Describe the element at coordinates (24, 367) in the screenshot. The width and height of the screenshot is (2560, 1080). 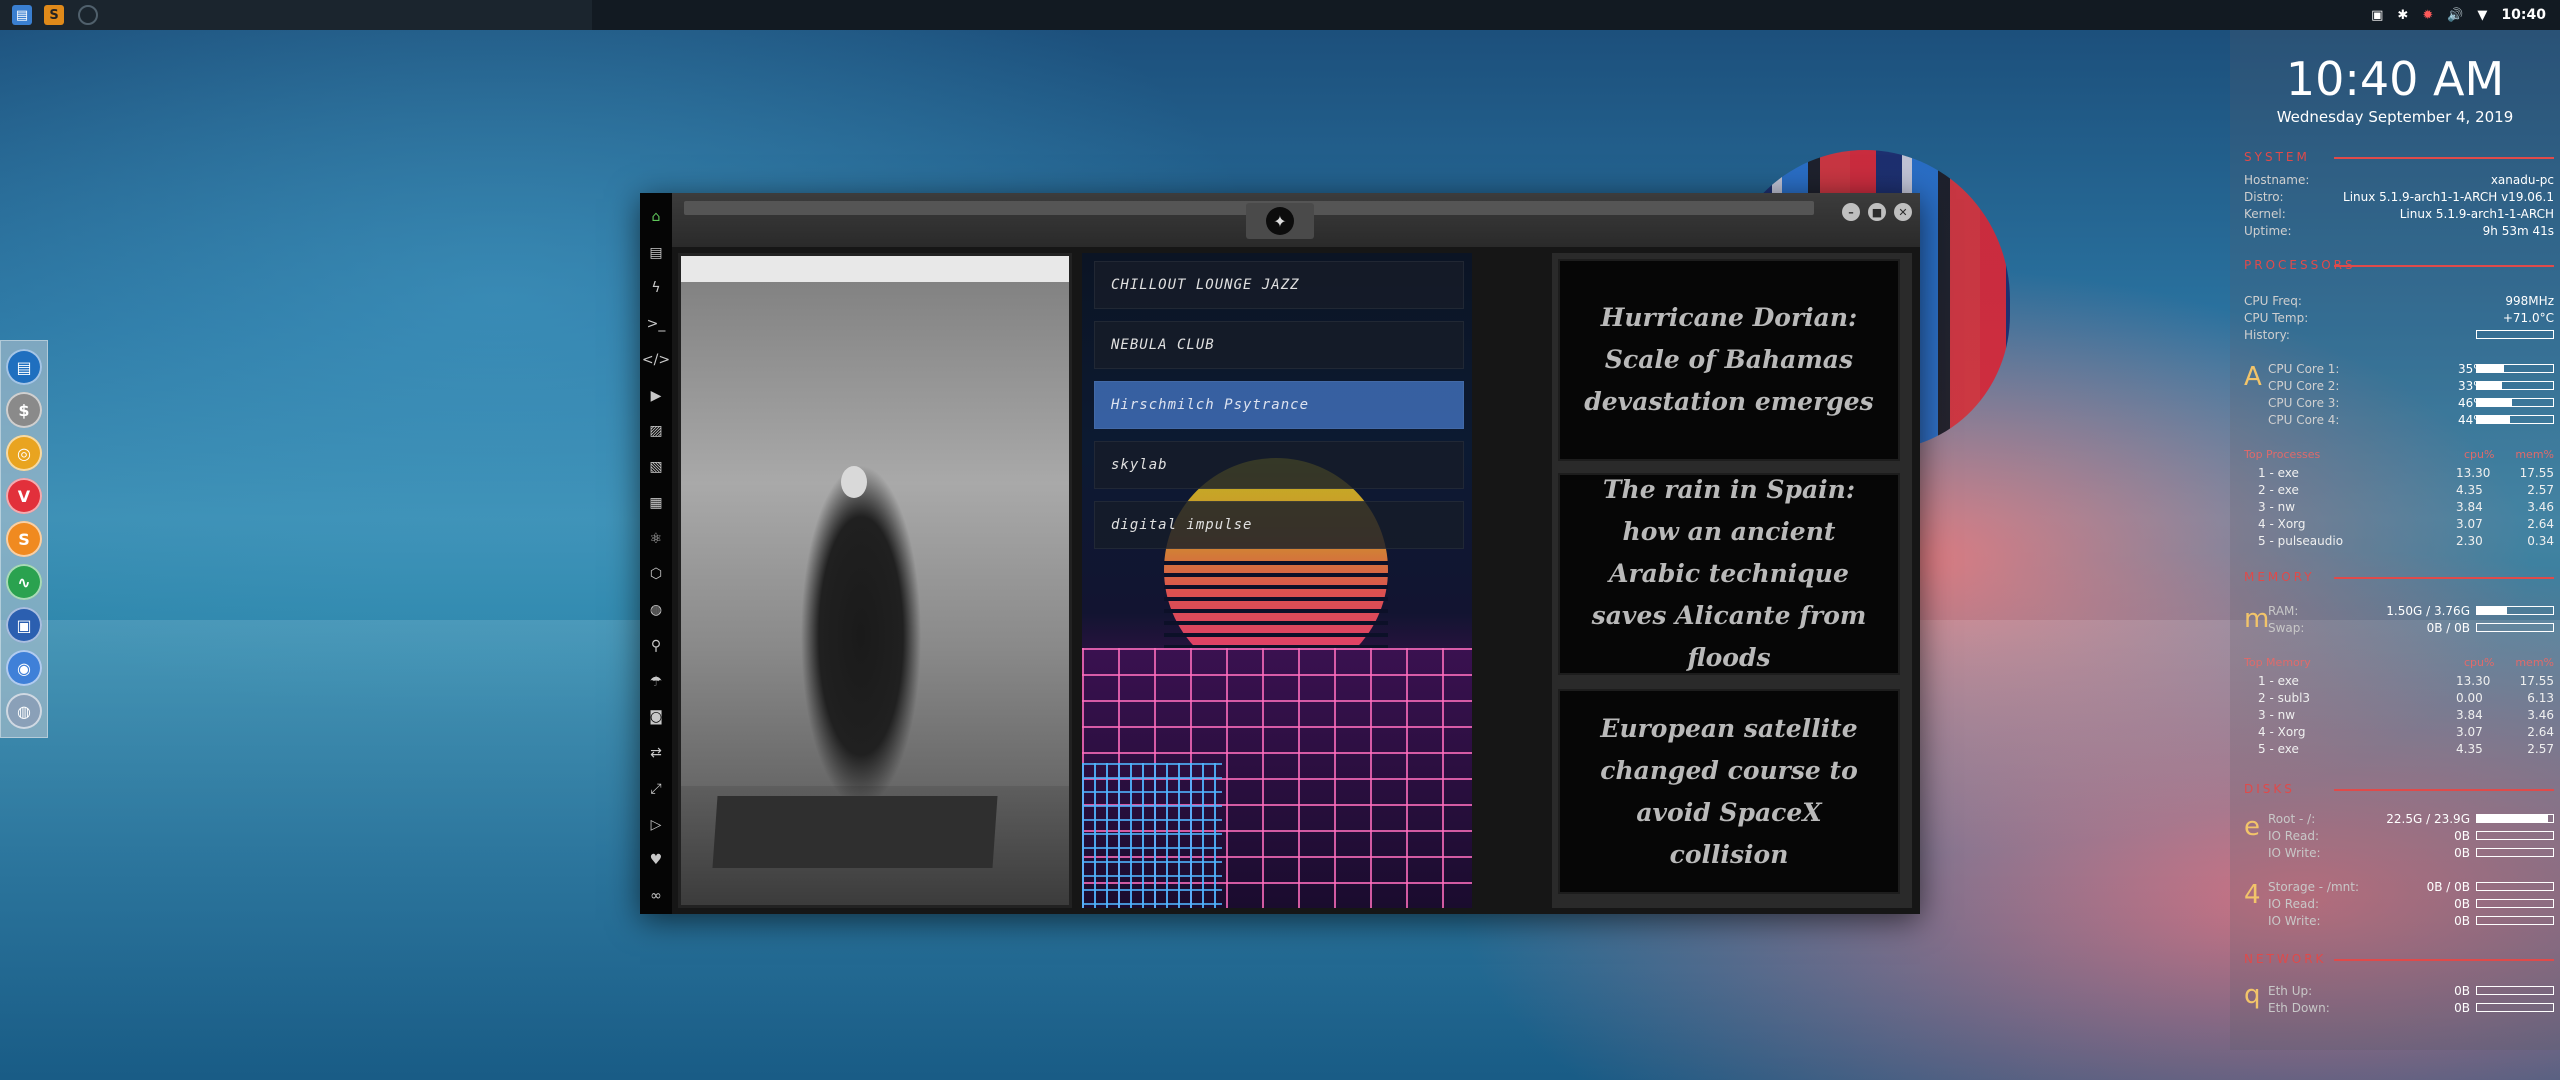
I see `dock-files-icon: ▤` at that location.